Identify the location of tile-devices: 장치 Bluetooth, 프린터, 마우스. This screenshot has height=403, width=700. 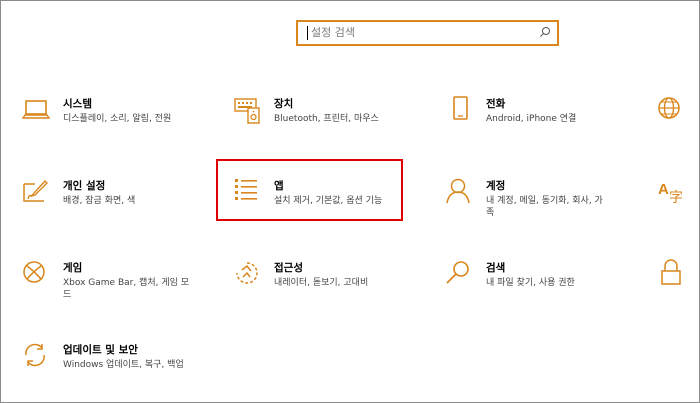
(334, 117).